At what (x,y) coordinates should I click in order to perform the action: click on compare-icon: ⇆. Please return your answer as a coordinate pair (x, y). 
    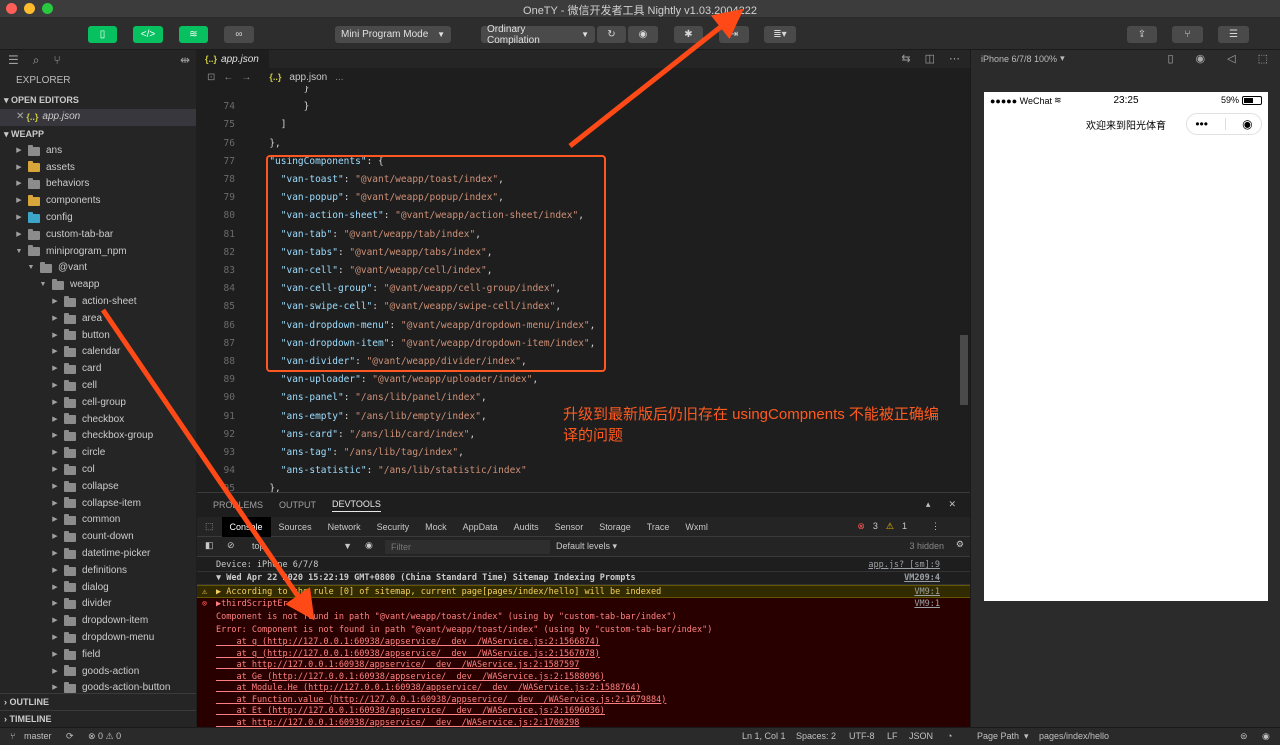
    Looking at the image, I should click on (905, 58).